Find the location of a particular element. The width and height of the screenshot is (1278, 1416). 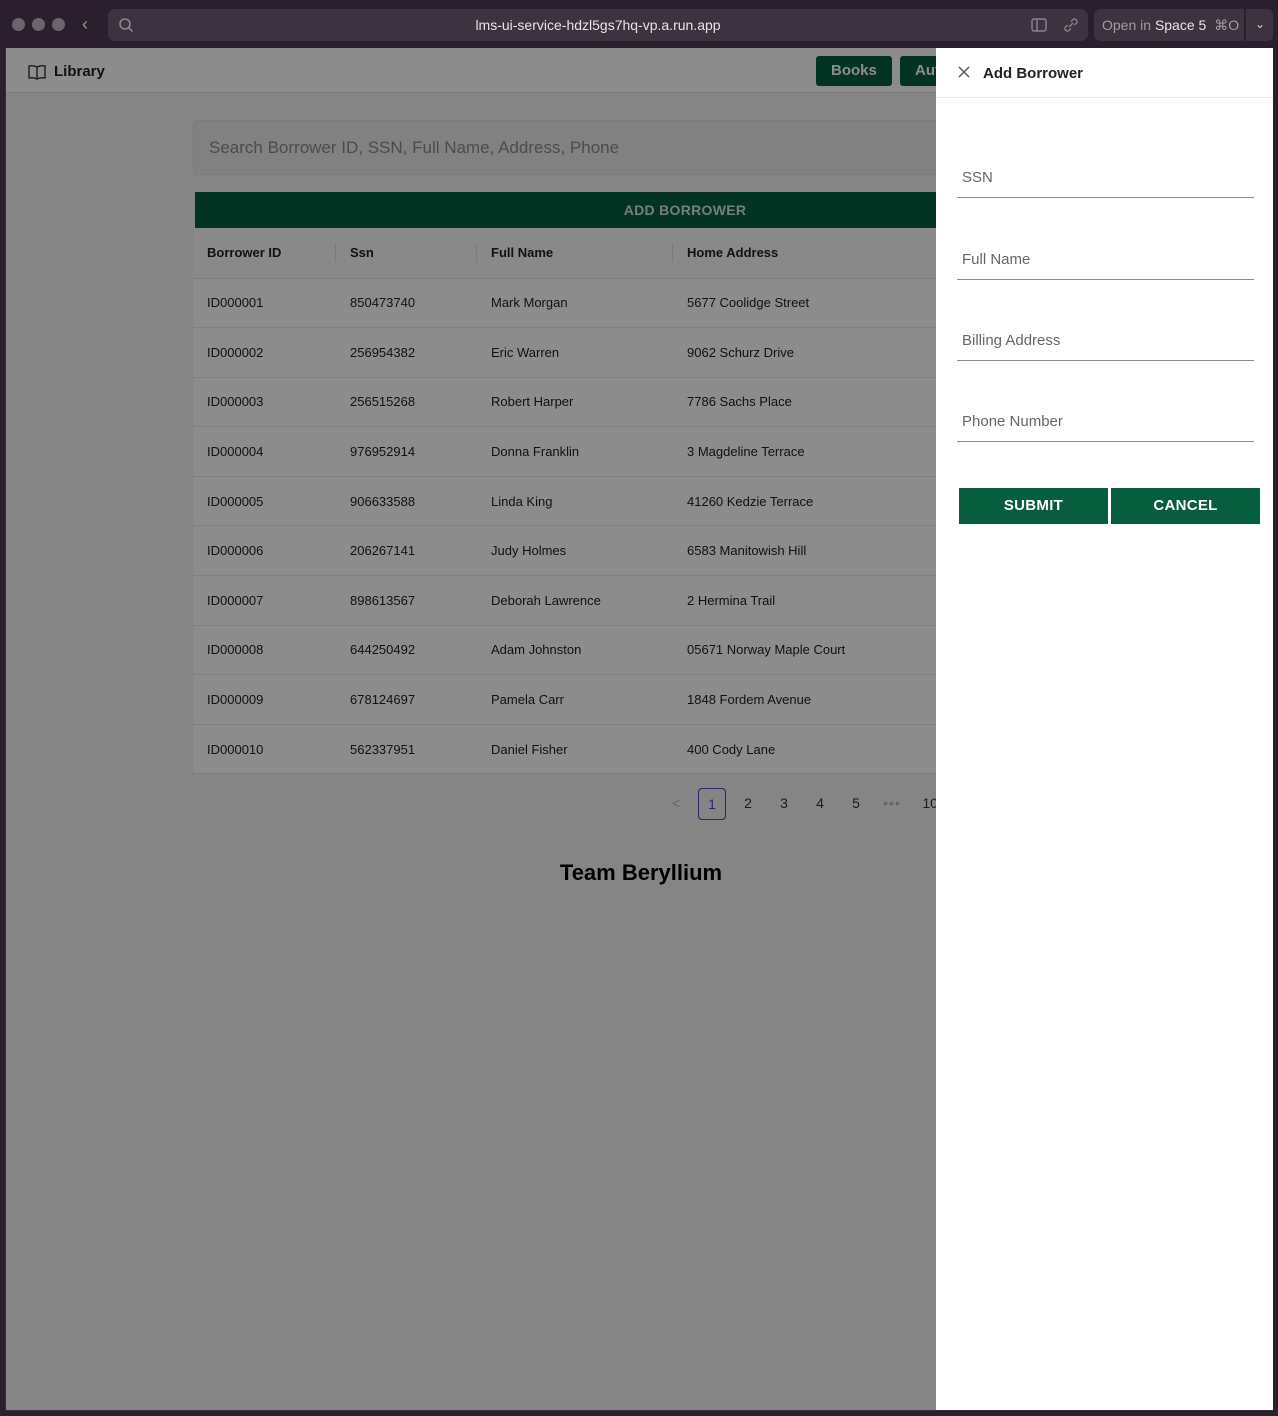

open-in-space-button: Open in Space 5 ⌘O is located at coordinates (1169, 25).